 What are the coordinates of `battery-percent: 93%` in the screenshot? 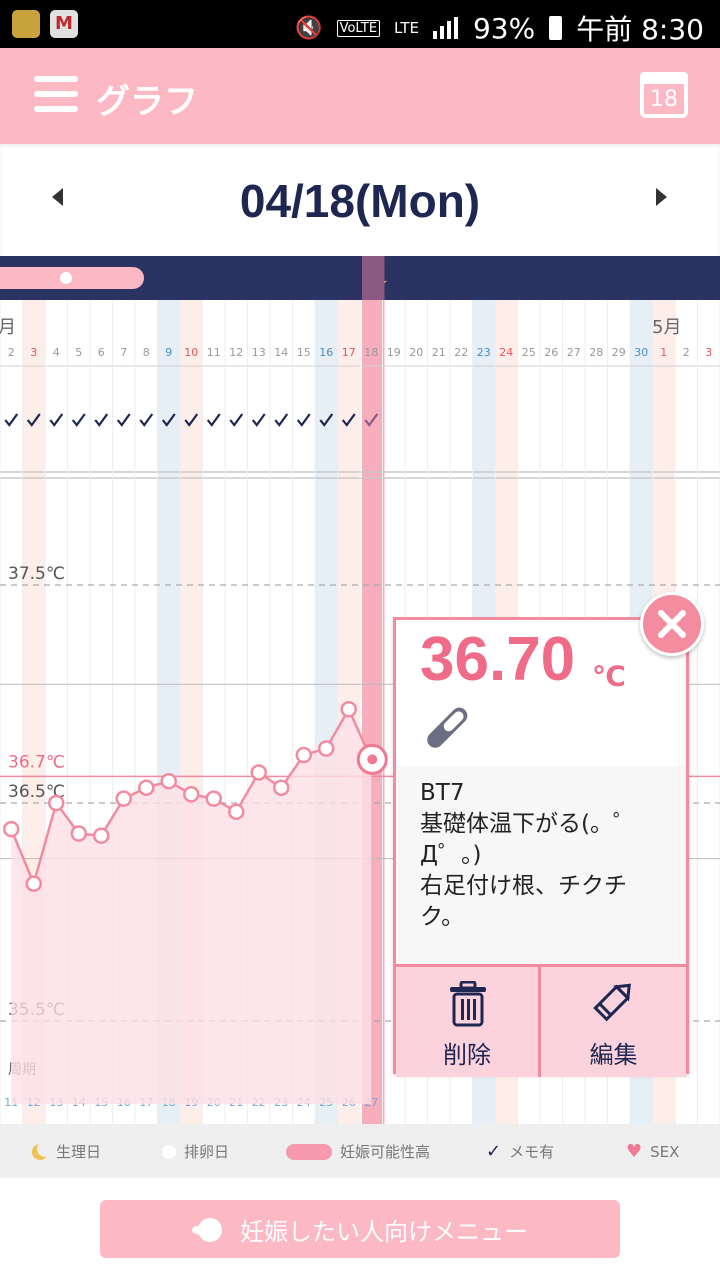 It's located at (504, 28).